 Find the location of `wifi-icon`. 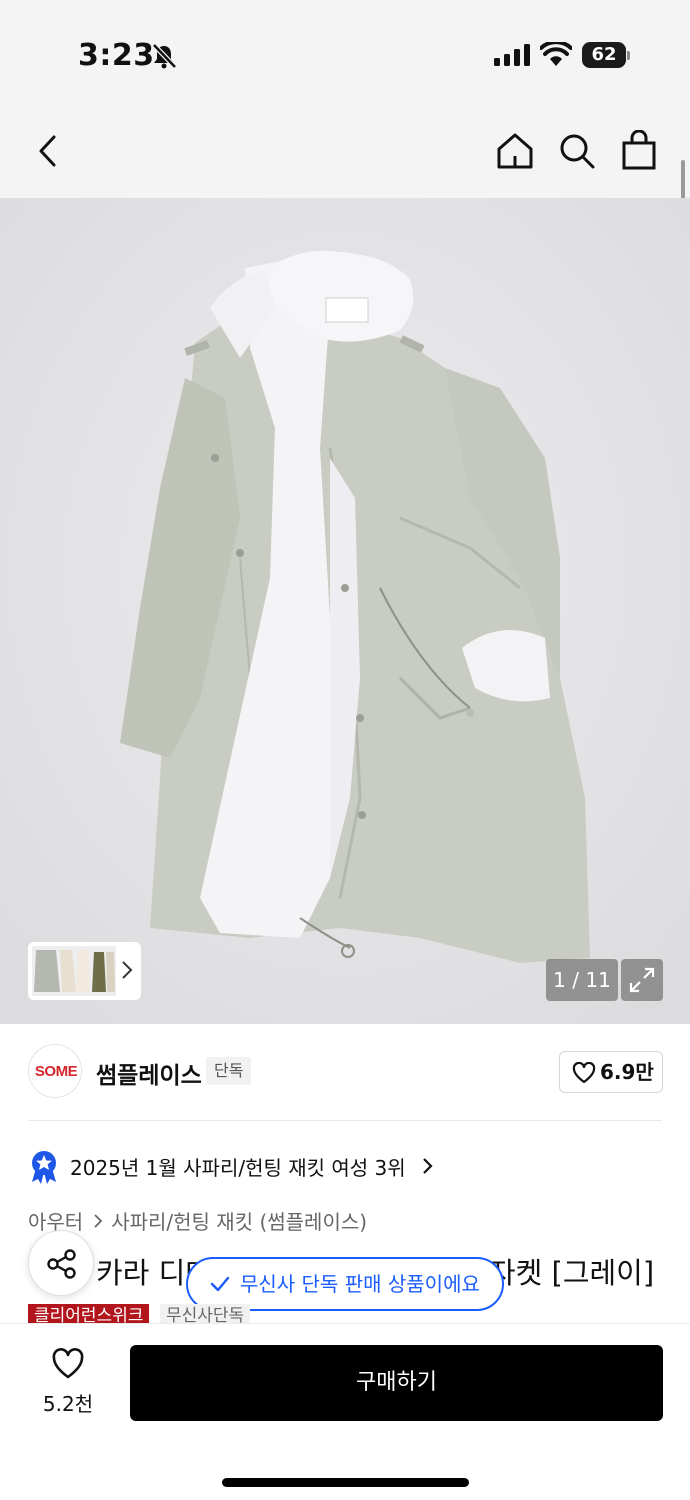

wifi-icon is located at coordinates (556, 54).